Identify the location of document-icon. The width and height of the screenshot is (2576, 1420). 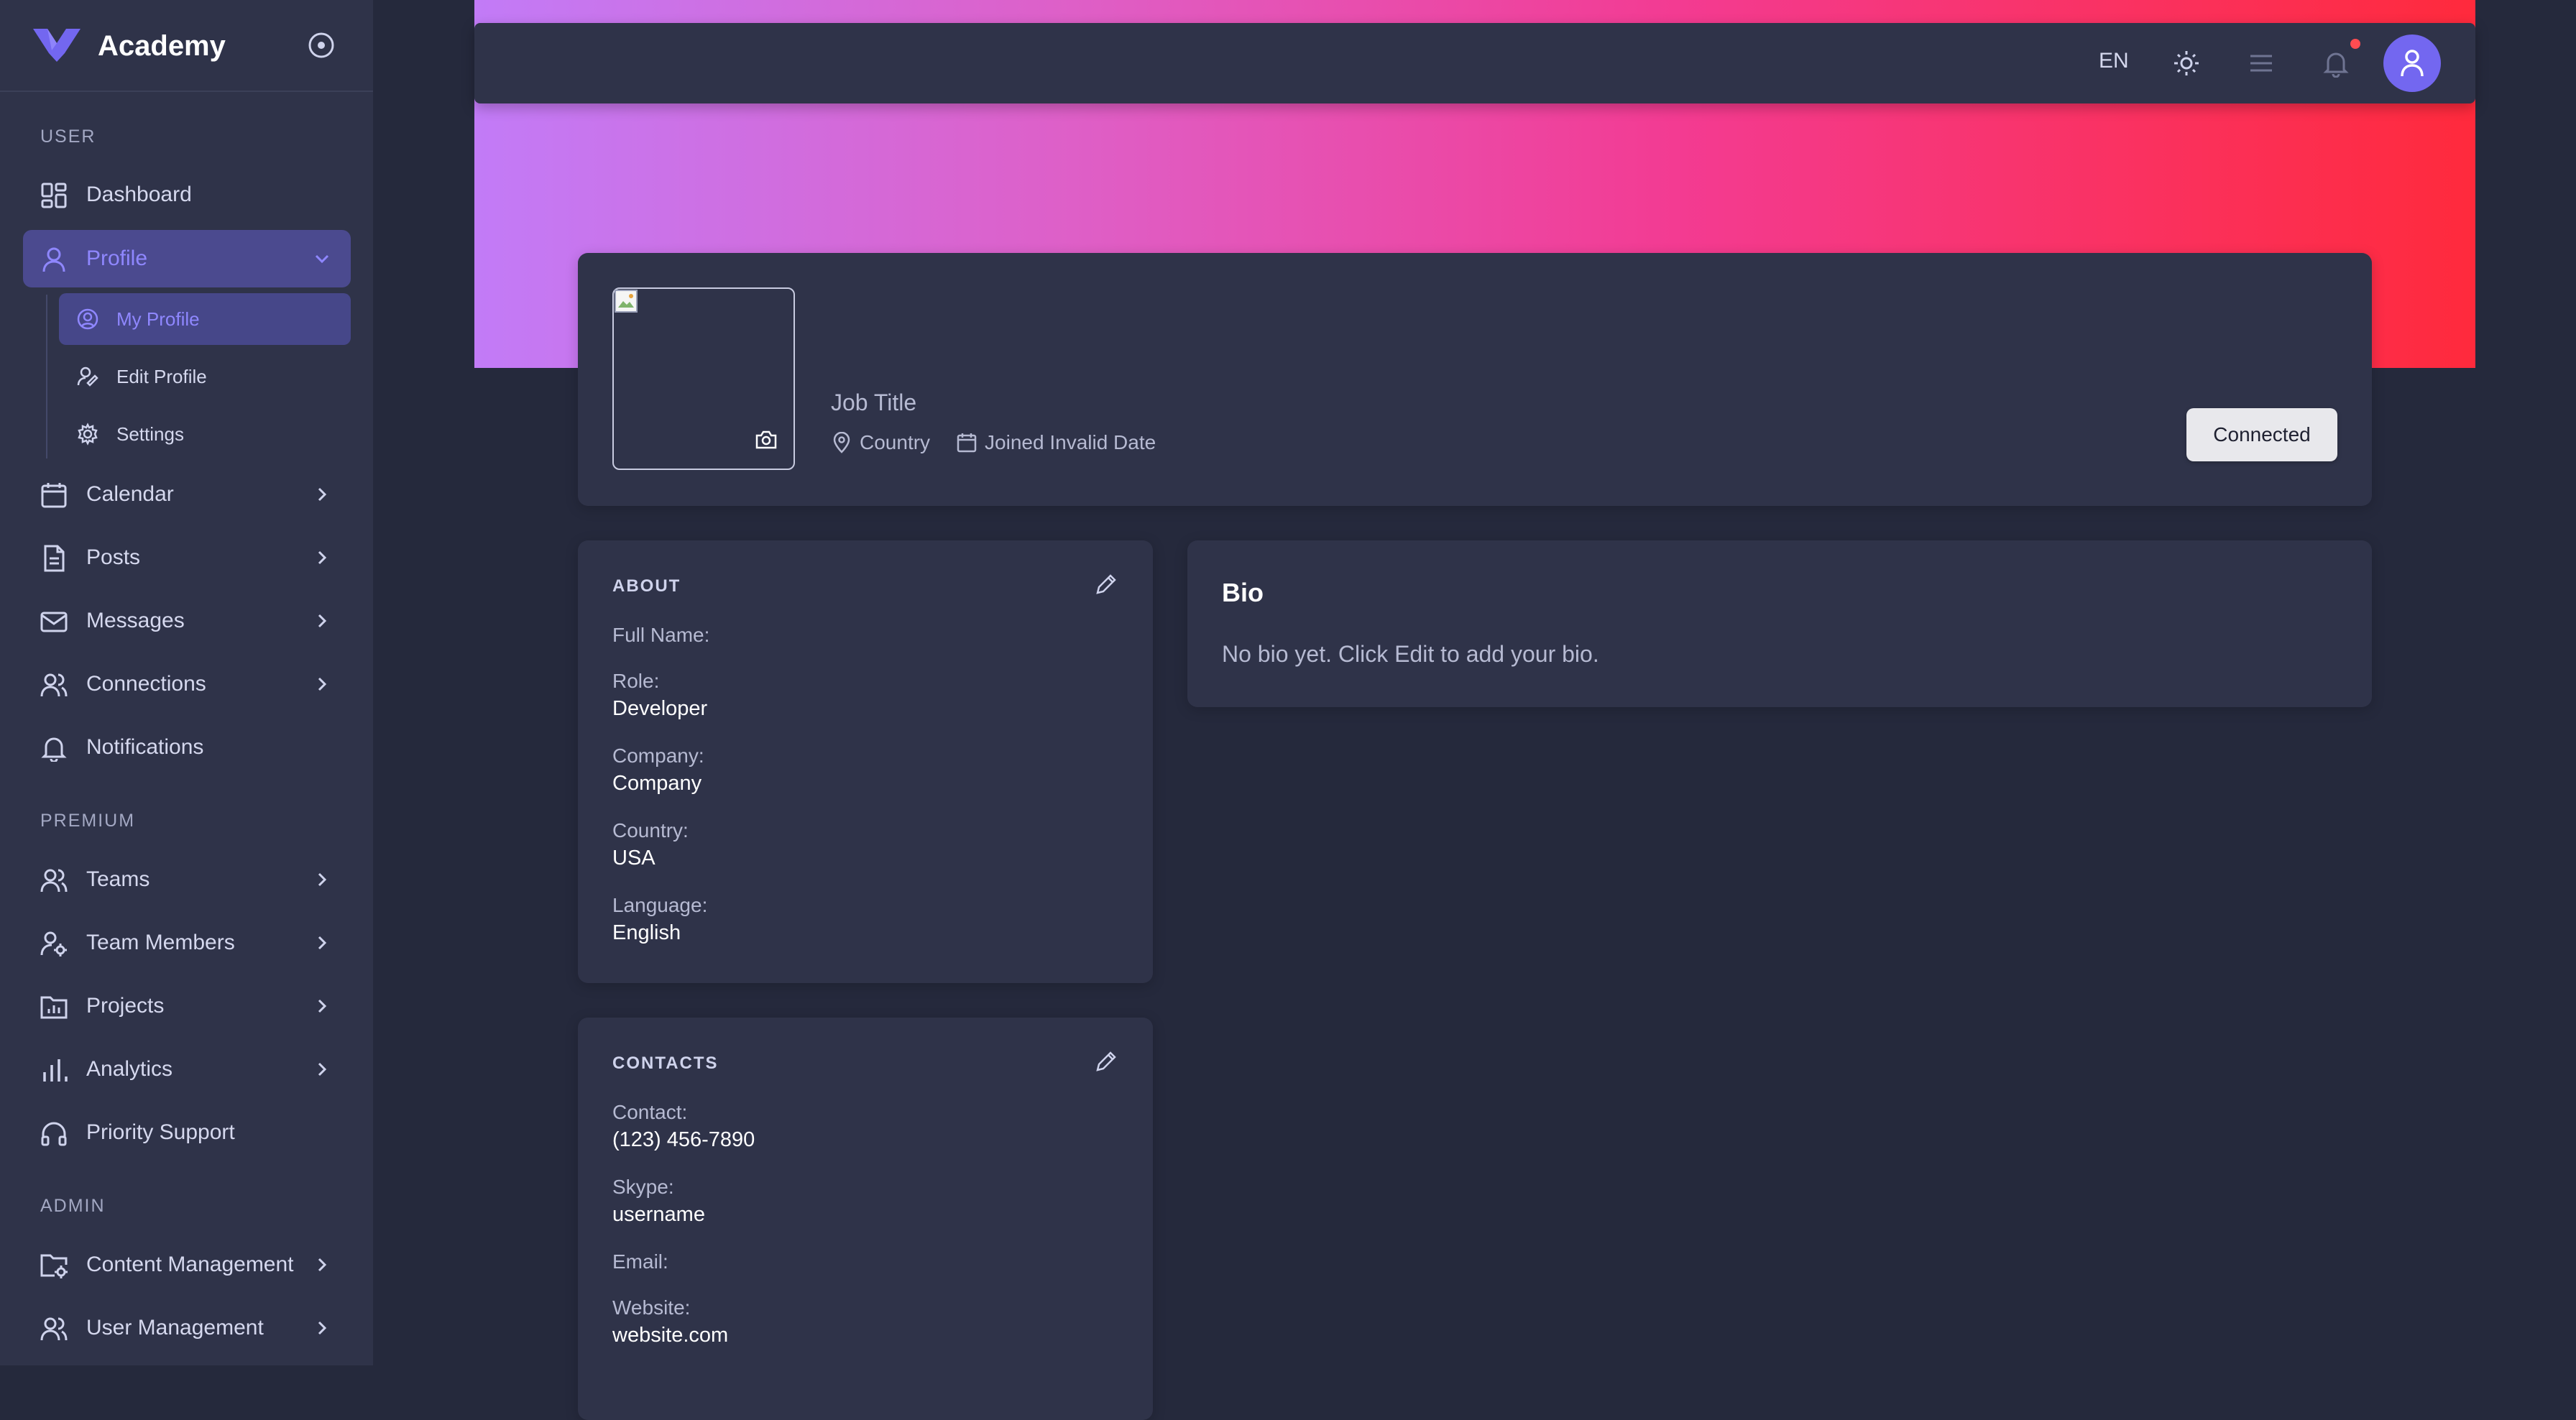
(54, 558).